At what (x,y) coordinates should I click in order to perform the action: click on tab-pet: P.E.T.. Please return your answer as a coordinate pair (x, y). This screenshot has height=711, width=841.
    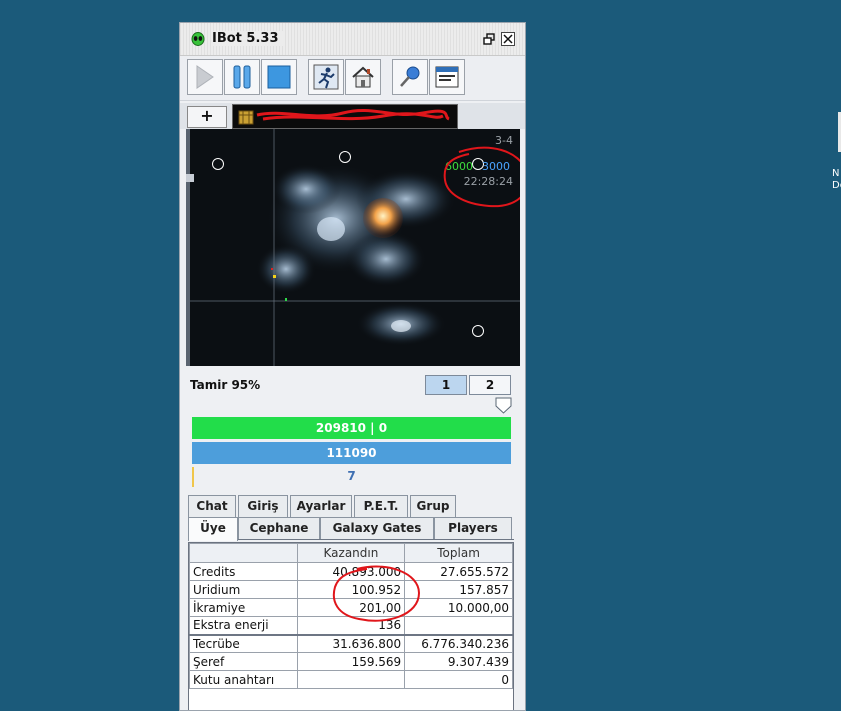
    Looking at the image, I should click on (381, 506).